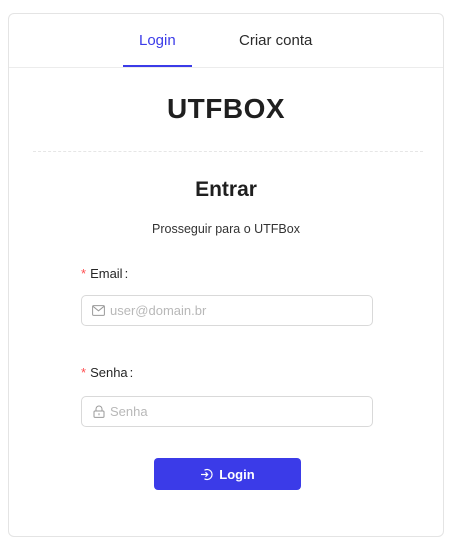 This screenshot has width=451, height=544. What do you see at coordinates (226, 41) in the screenshot?
I see `tab-bar: Login Criar conta` at bounding box center [226, 41].